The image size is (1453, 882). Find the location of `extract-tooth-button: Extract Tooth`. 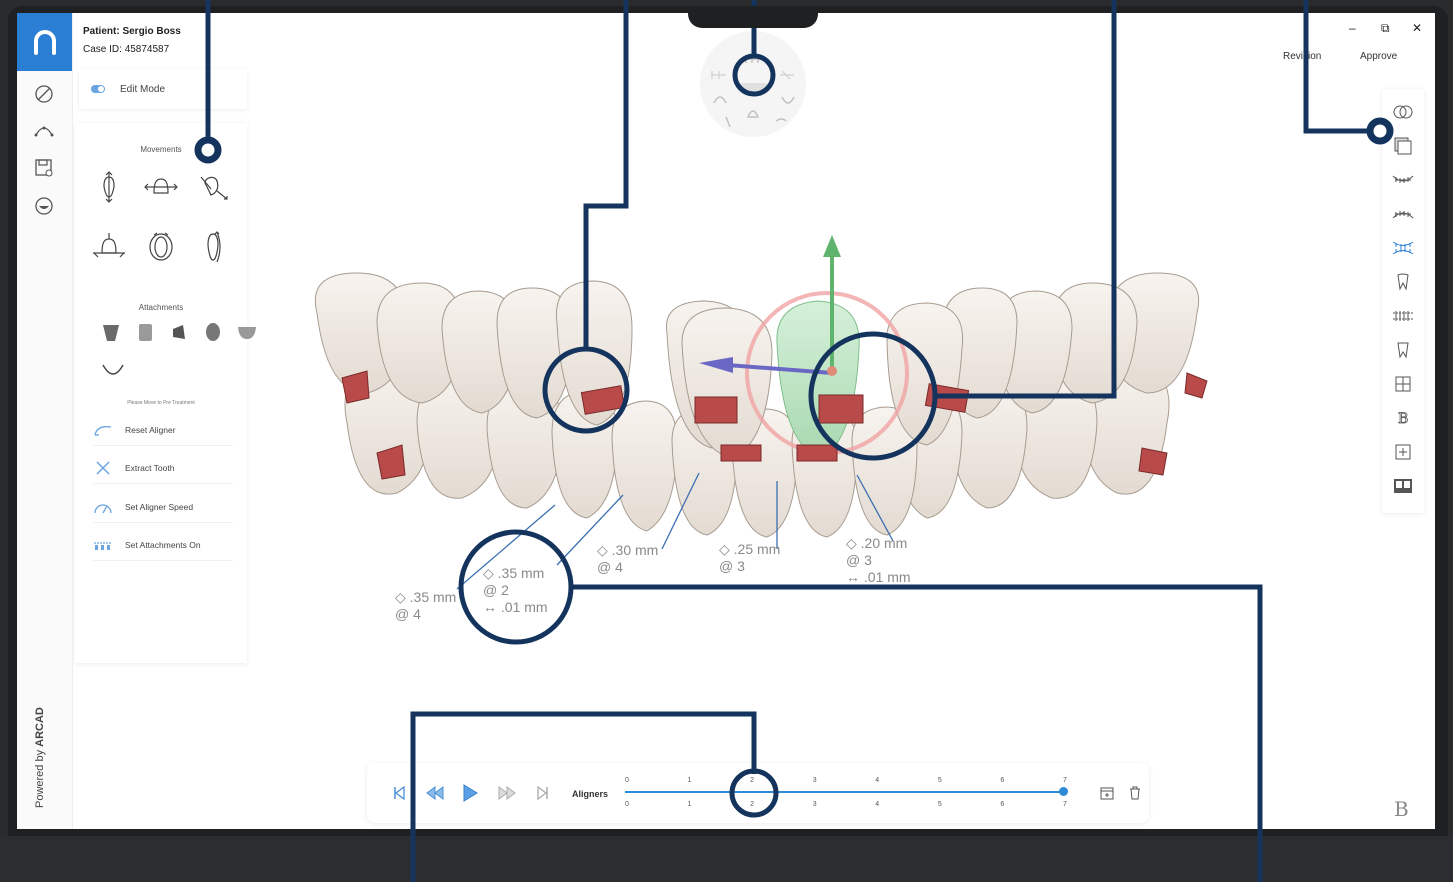

extract-tooth-button: Extract Tooth is located at coordinates (163, 468).